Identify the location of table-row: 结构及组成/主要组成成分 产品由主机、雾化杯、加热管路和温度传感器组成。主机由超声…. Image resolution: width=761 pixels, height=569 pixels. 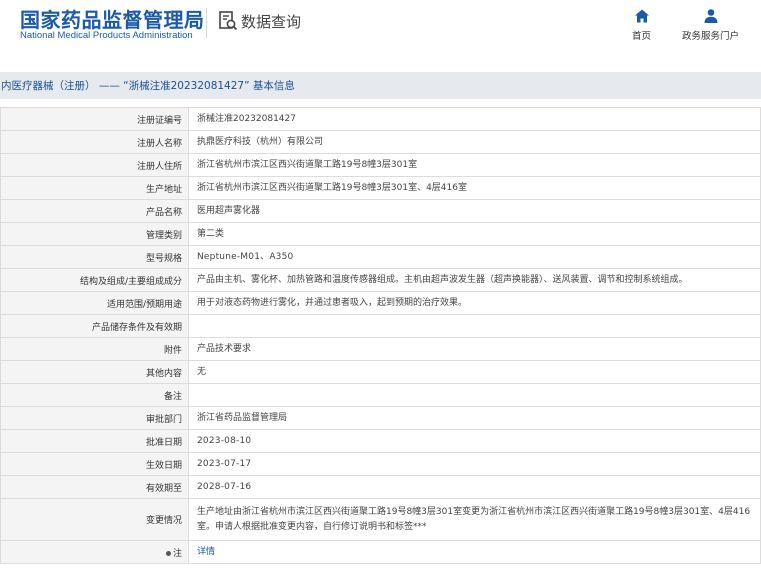
(380, 280).